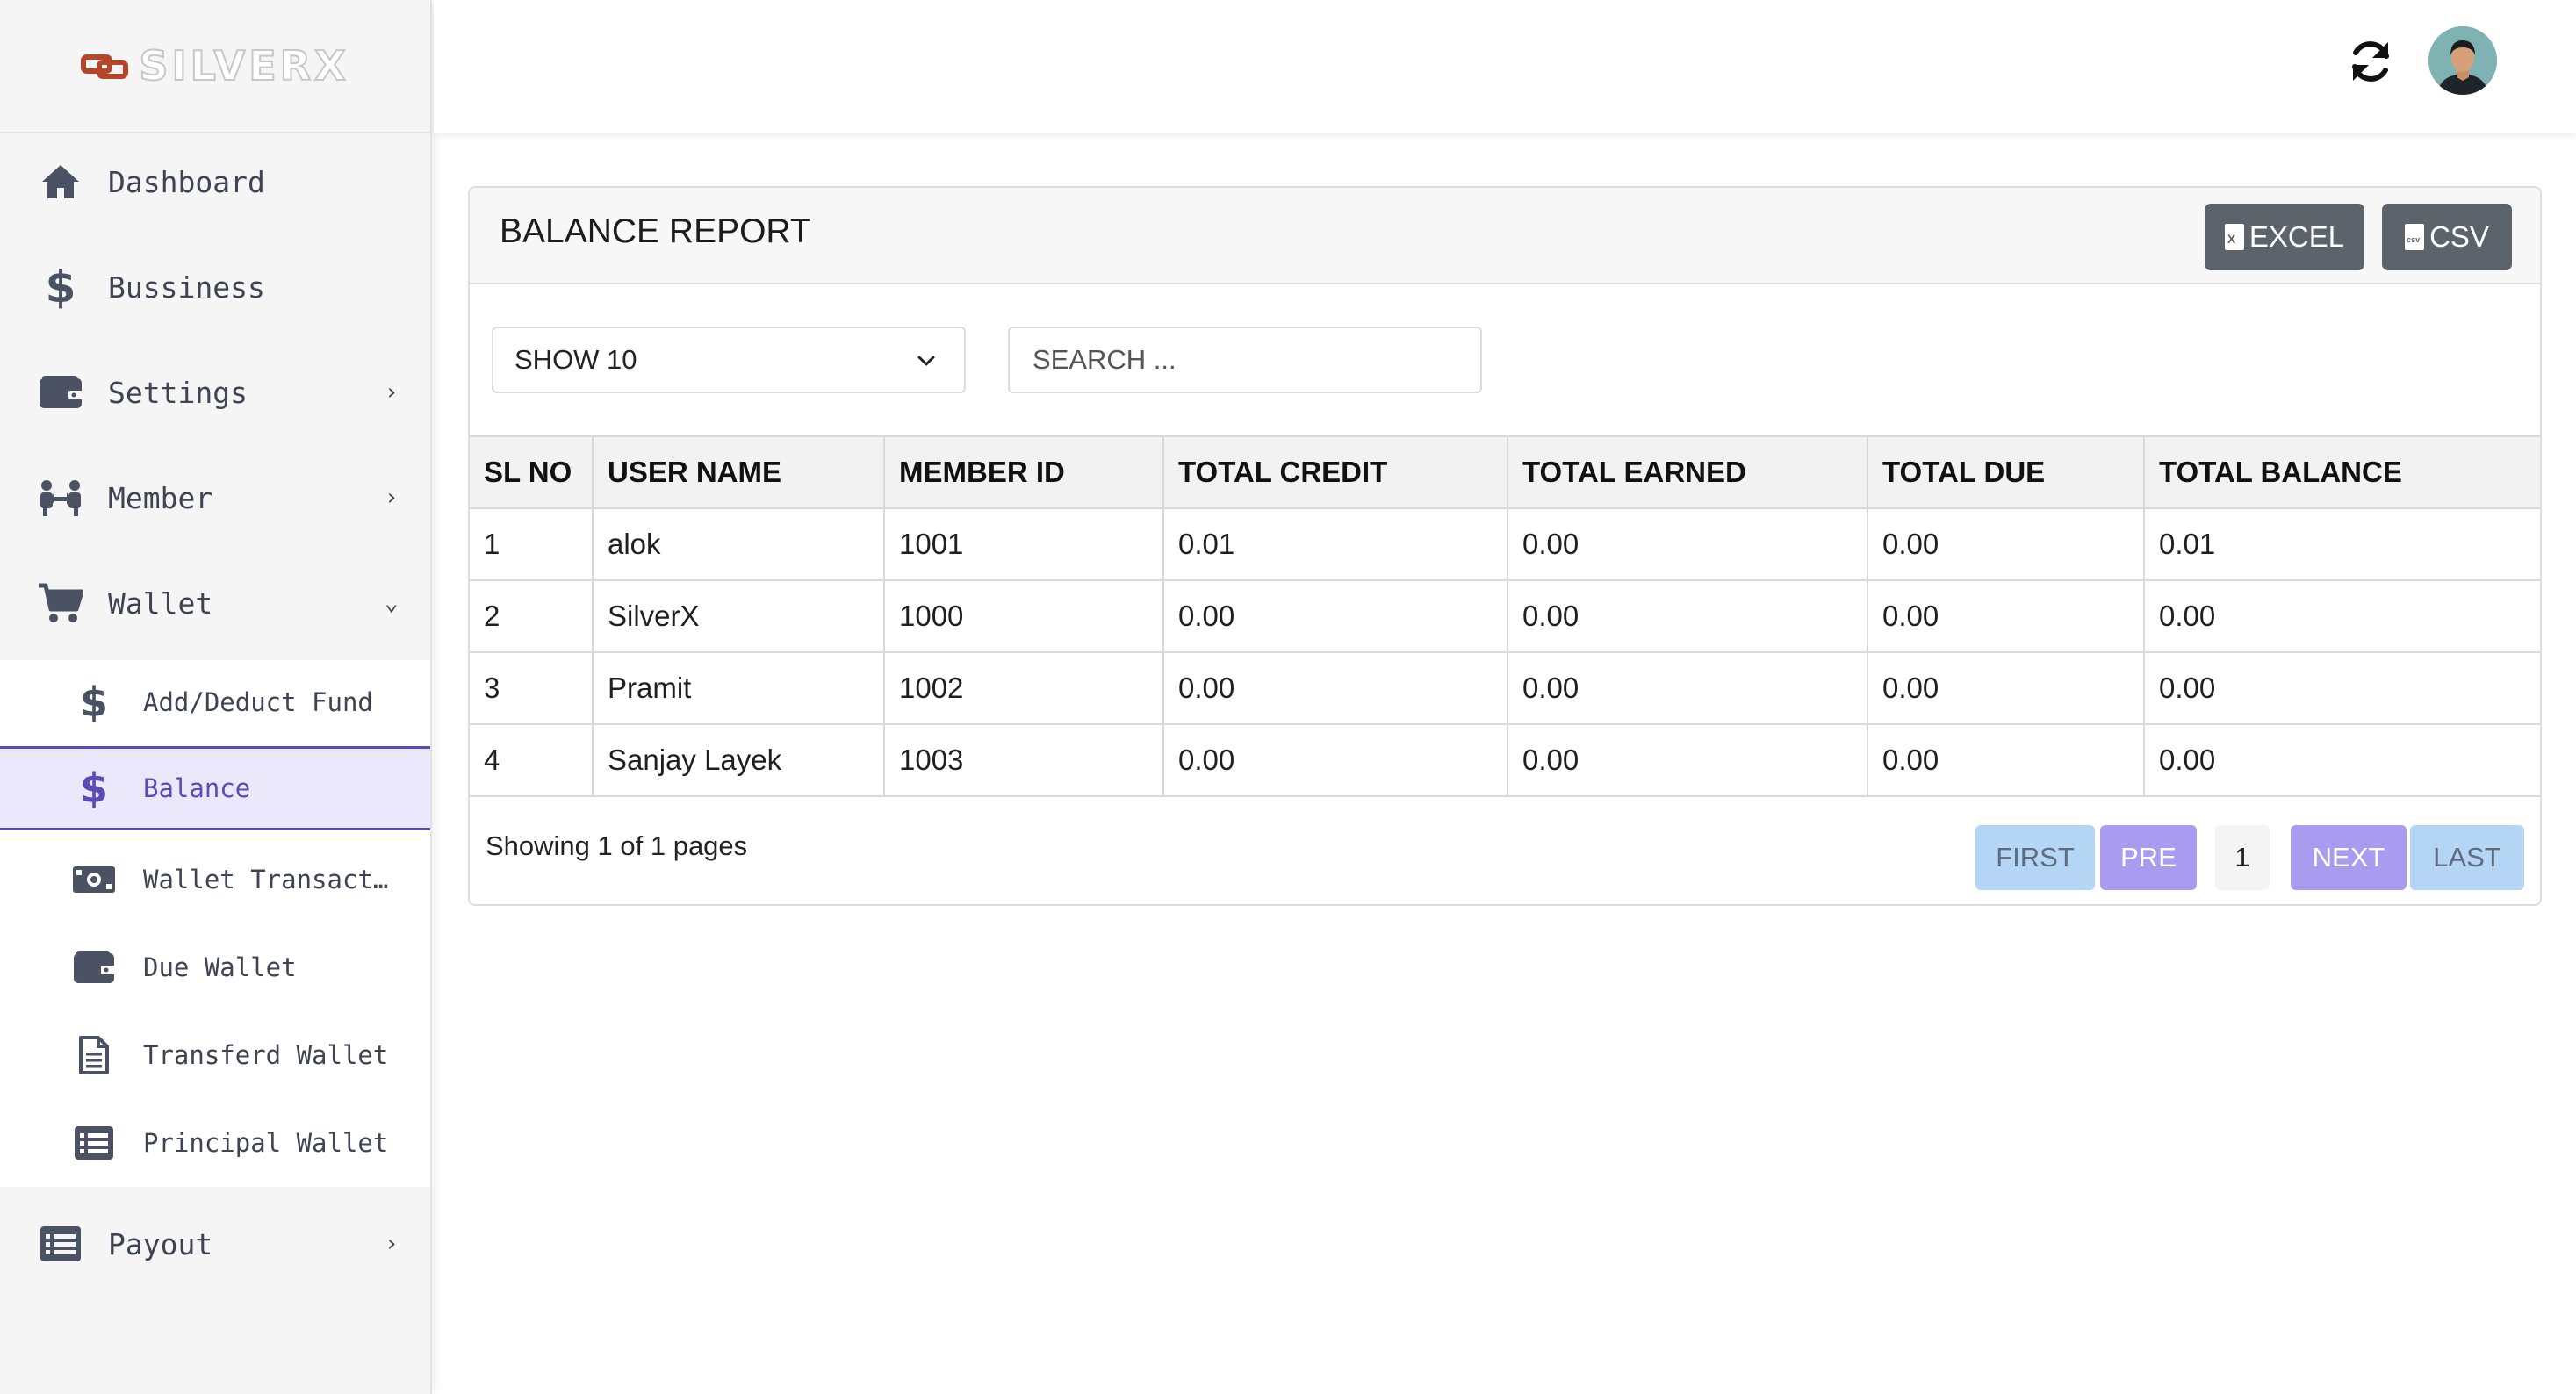 The width and height of the screenshot is (2576, 1394). I want to click on submenu-item-transferd-wallet: Transferd Wallet, so click(215, 1055).